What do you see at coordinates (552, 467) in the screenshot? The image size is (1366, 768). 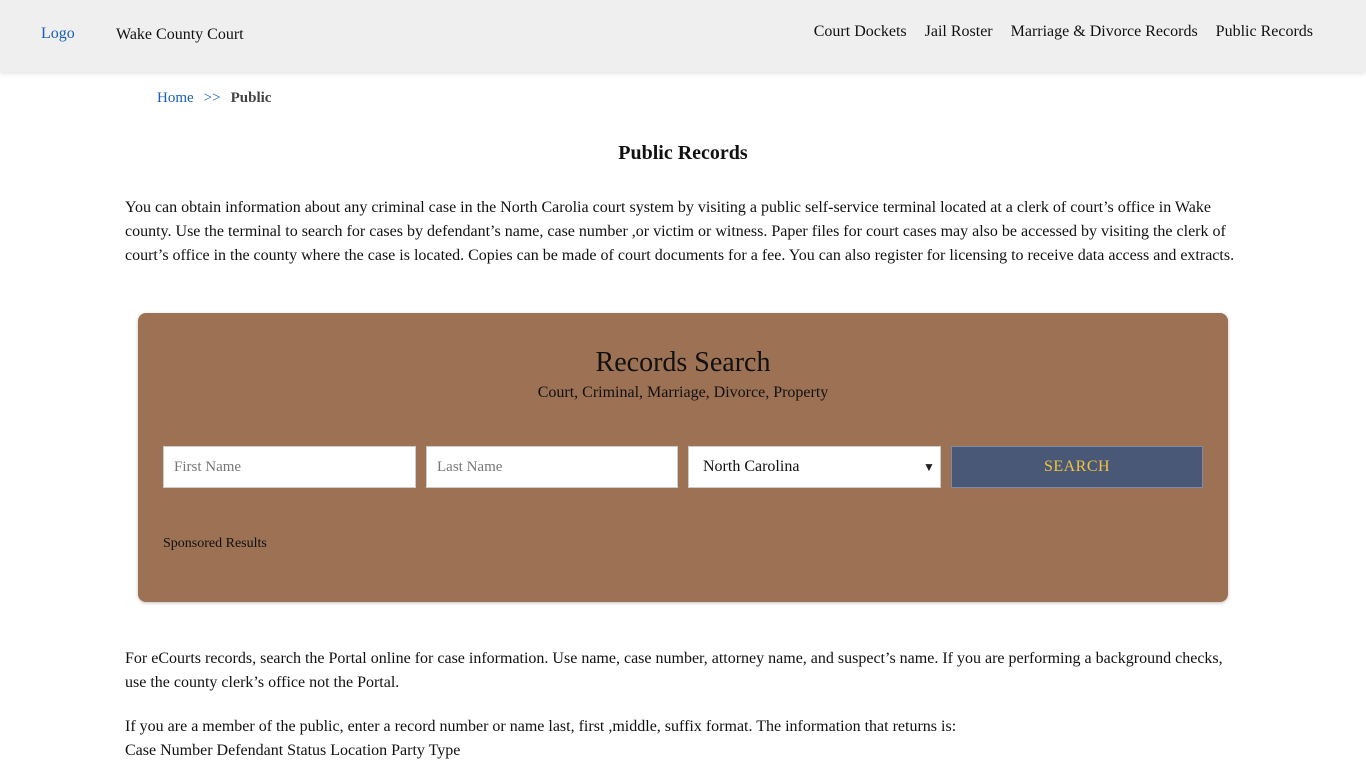 I see `last-name-input` at bounding box center [552, 467].